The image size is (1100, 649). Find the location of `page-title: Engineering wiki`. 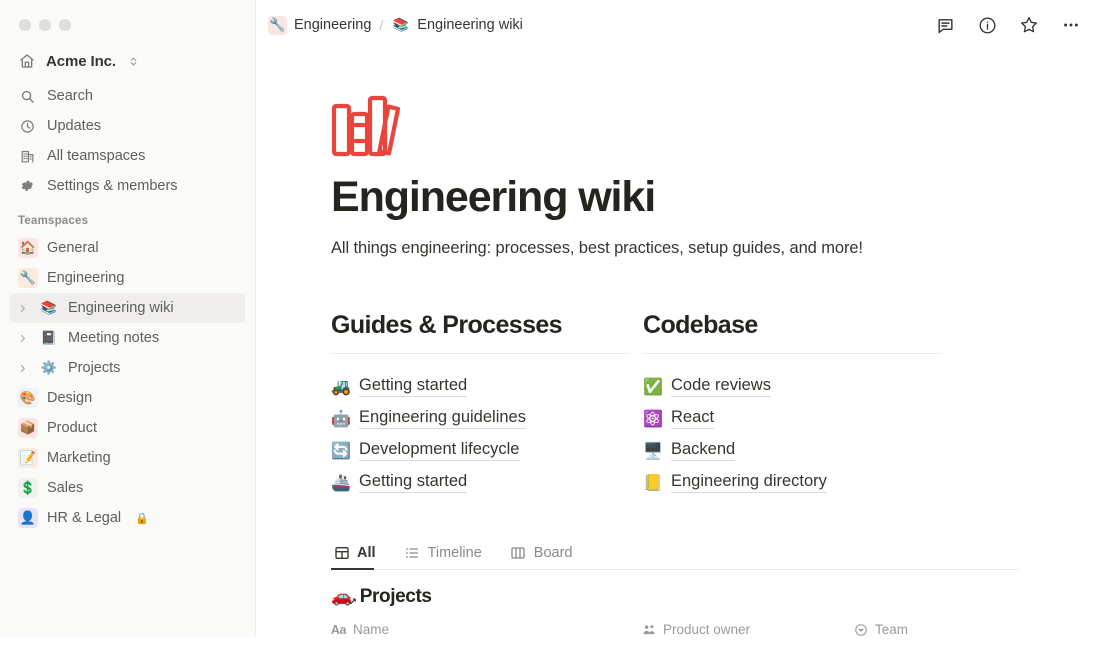

page-title: Engineering wiki is located at coordinates (715, 197).